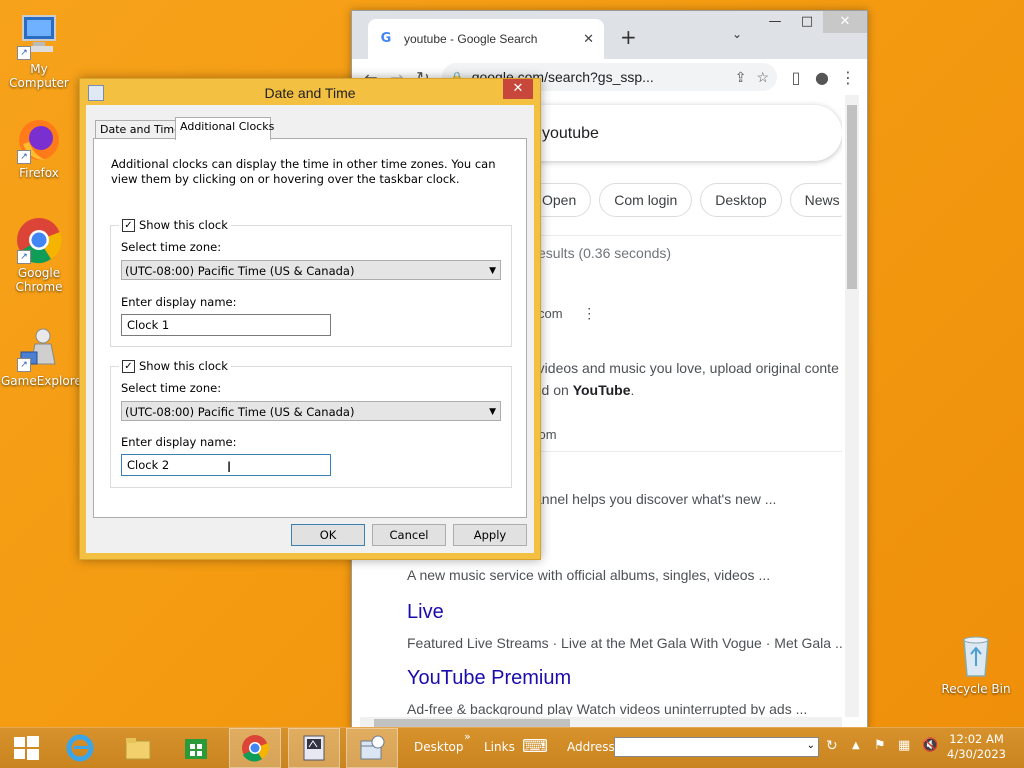 This screenshot has width=1024, height=768. What do you see at coordinates (822, 77) in the screenshot?
I see `profile-avatar-icon: ●` at bounding box center [822, 77].